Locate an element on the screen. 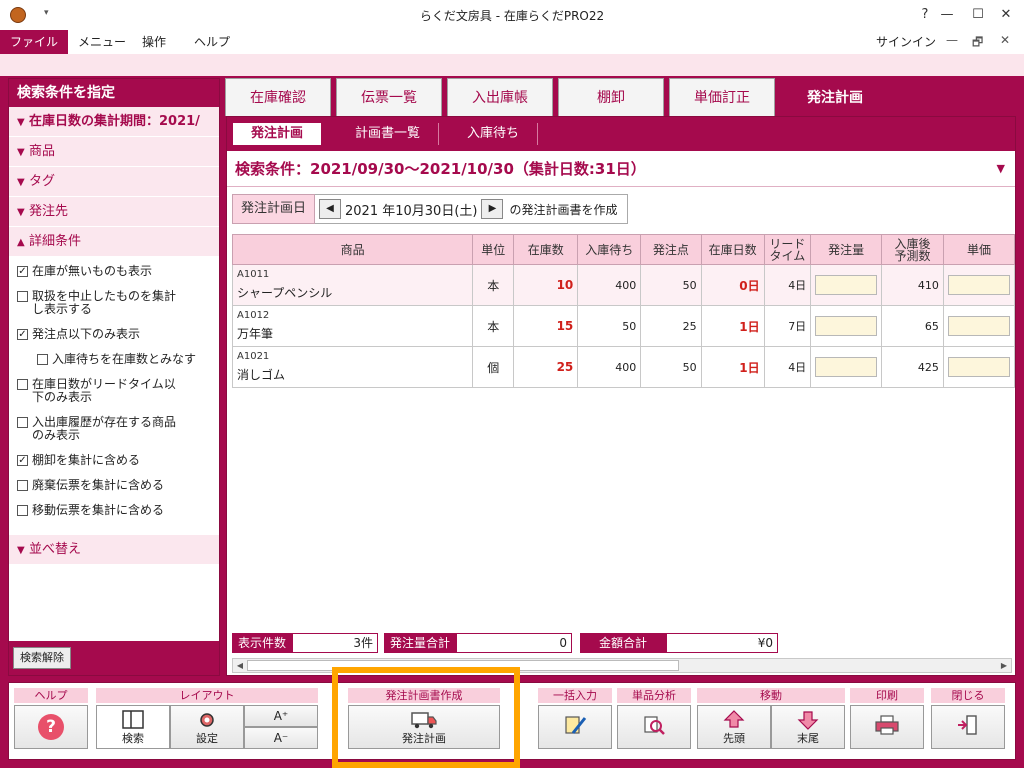 The width and height of the screenshot is (1024, 768). group-label: 閉じる is located at coordinates (968, 695).